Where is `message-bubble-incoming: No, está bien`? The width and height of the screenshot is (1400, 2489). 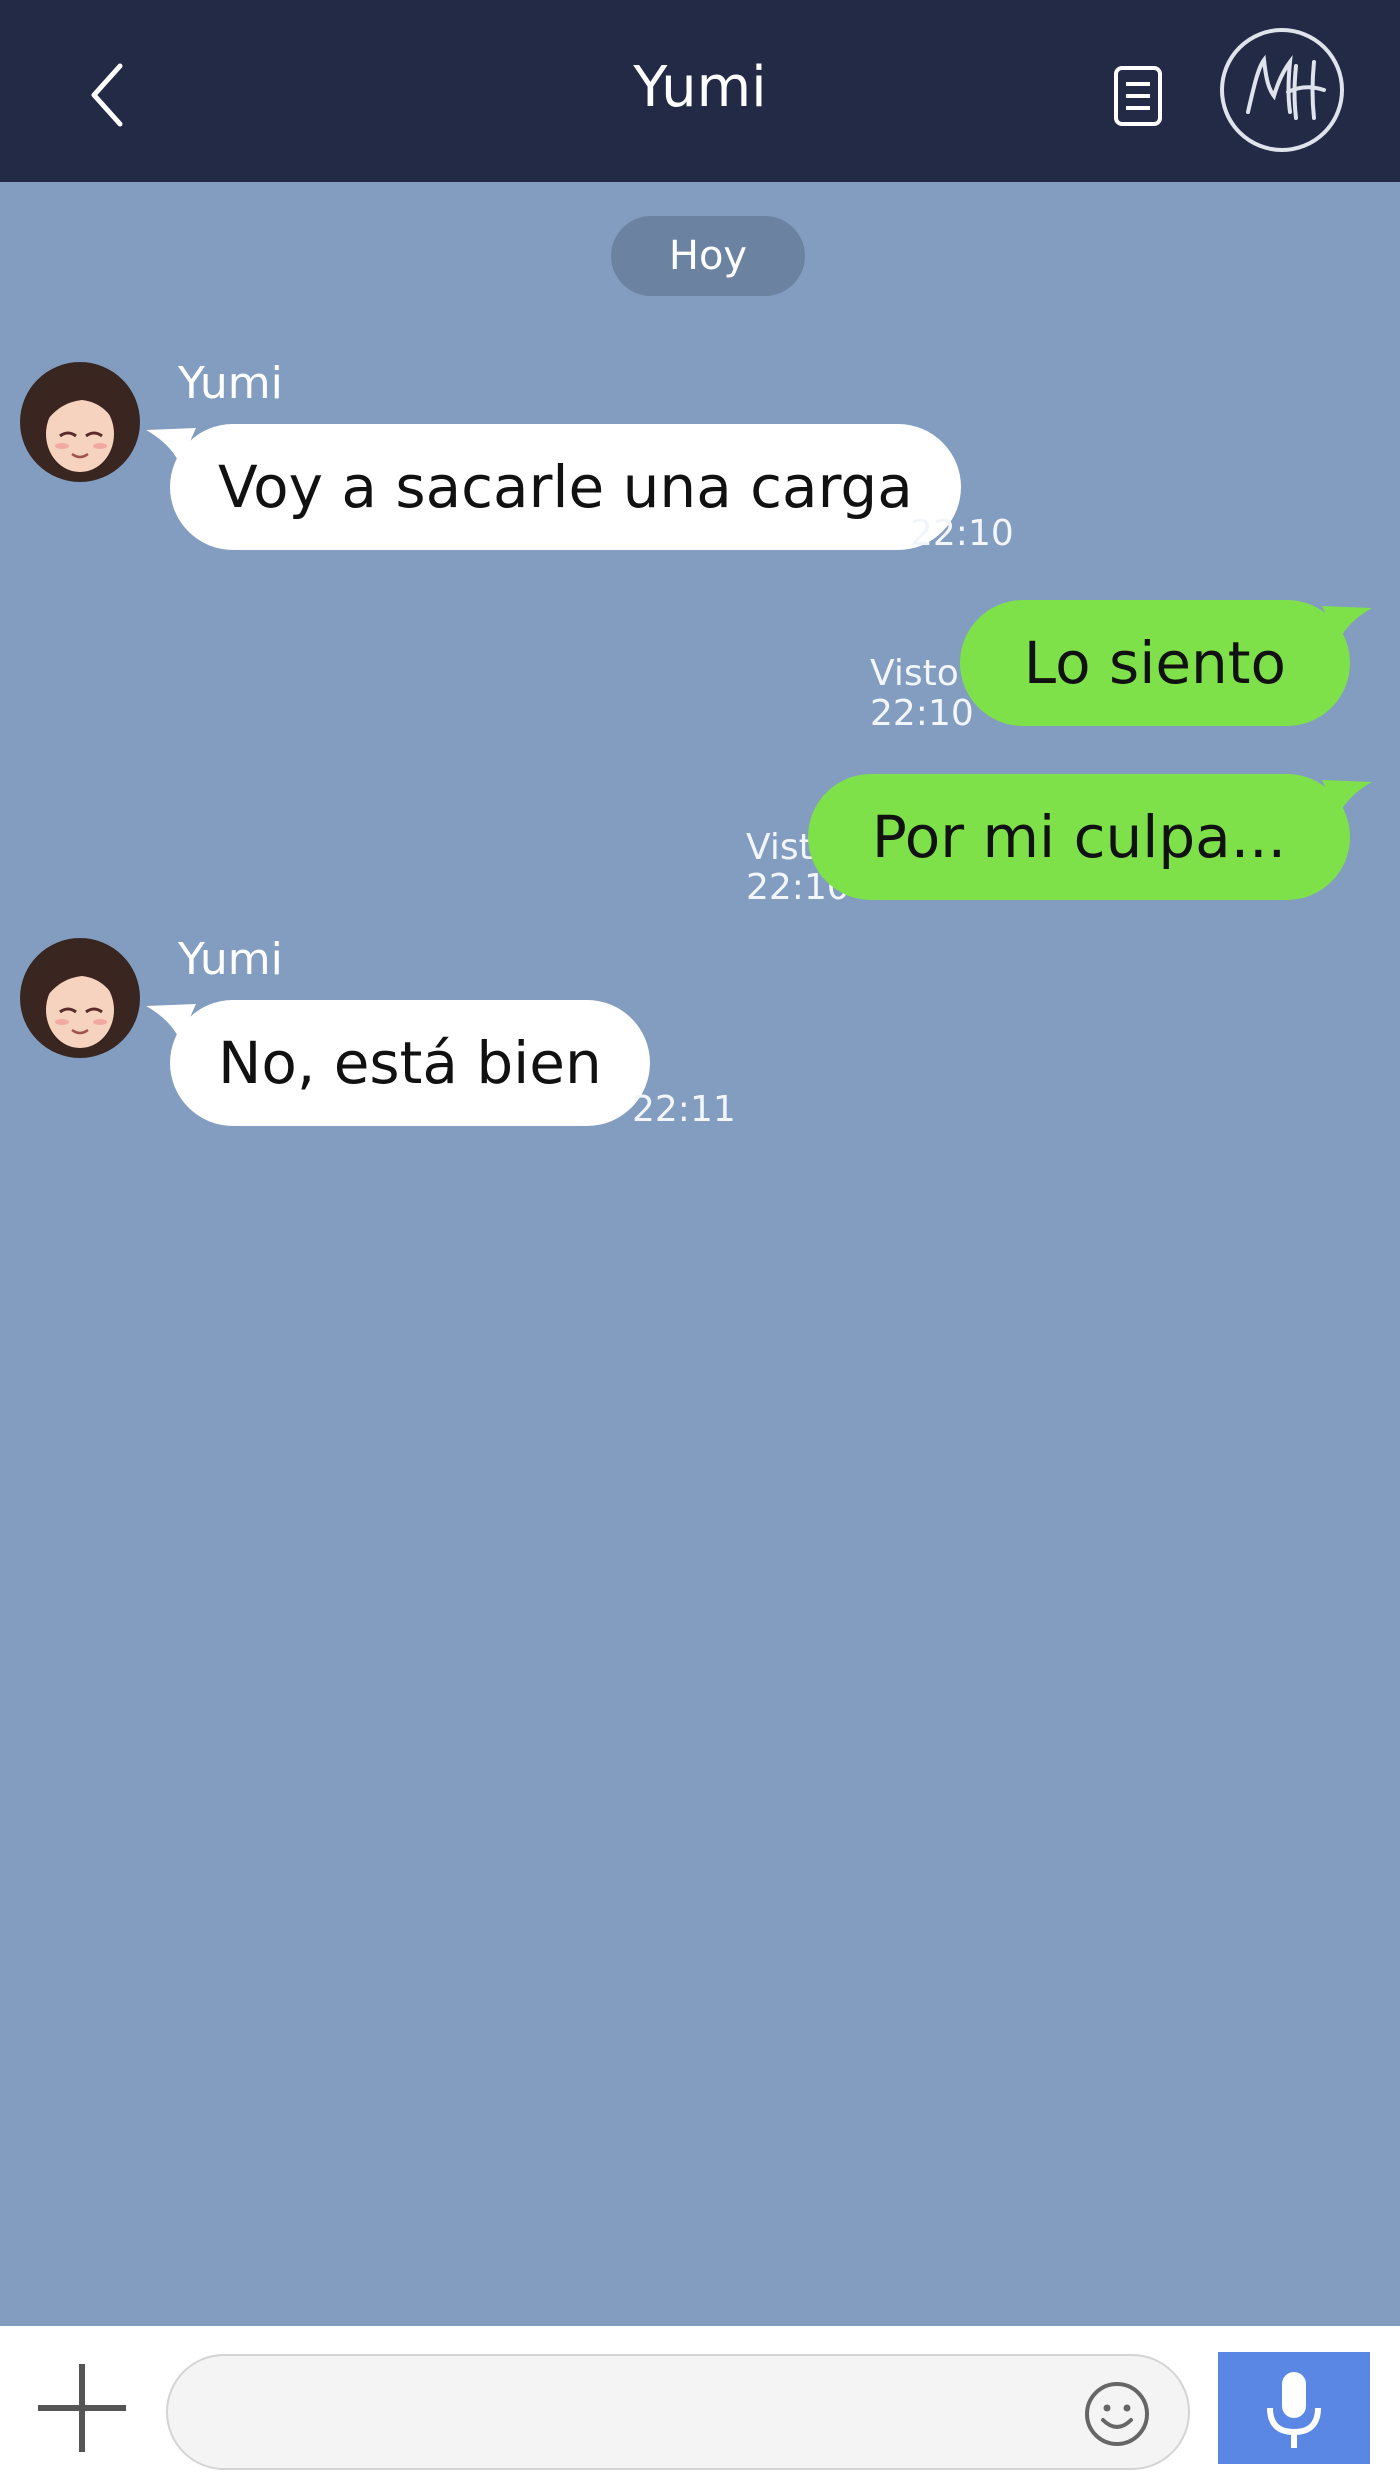 message-bubble-incoming: No, está bien is located at coordinates (410, 1063).